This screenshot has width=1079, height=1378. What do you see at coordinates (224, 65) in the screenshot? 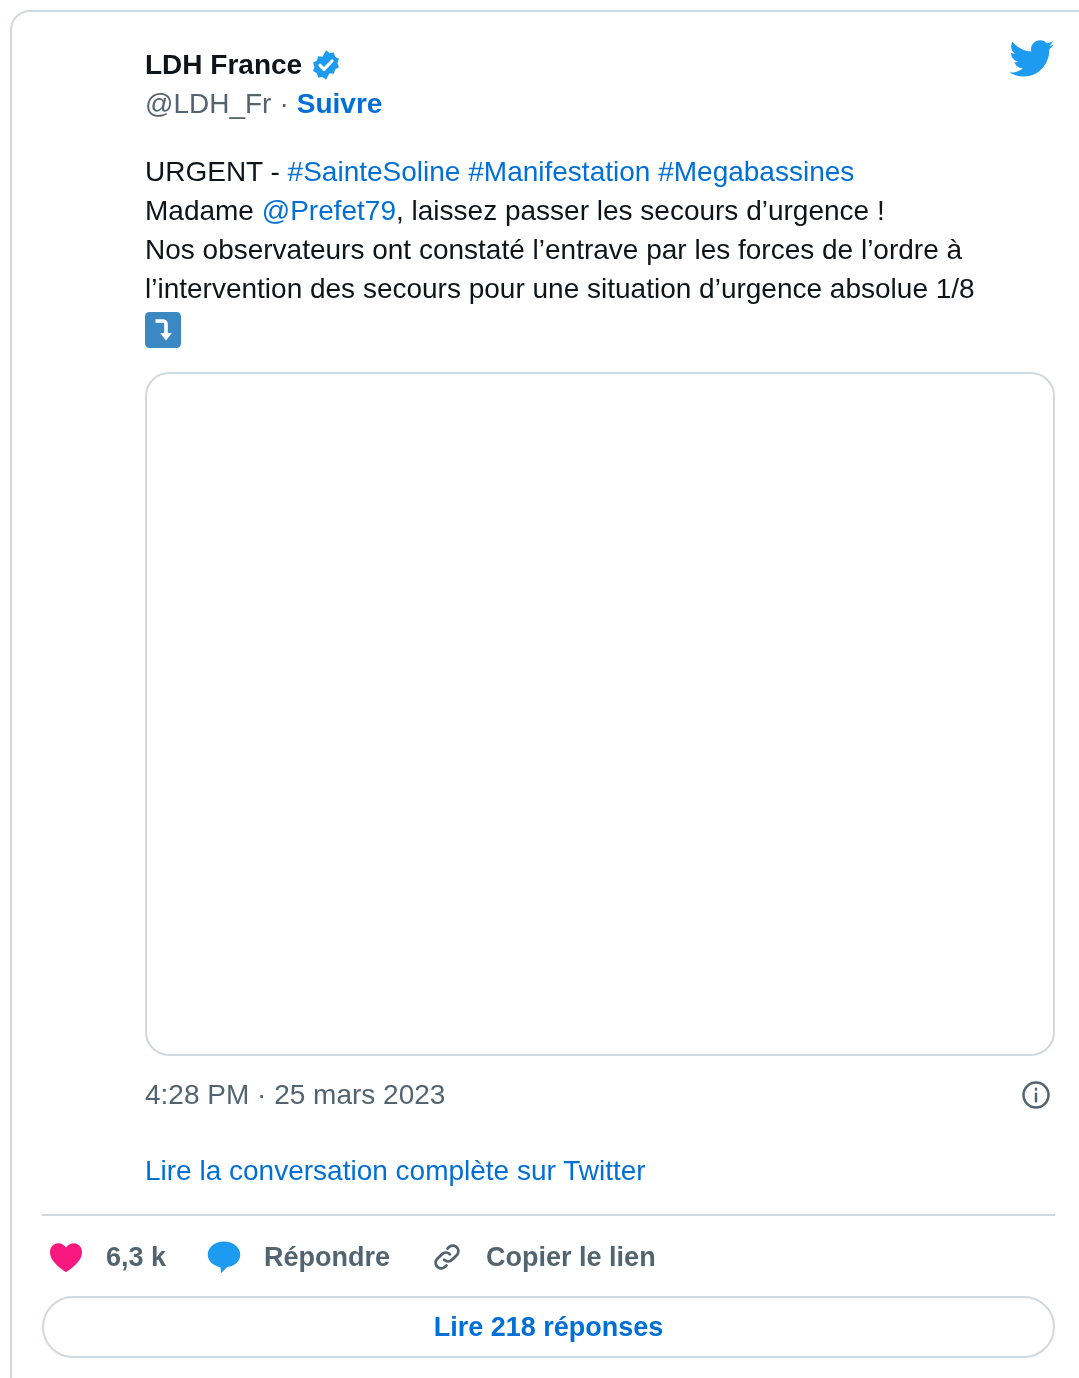
I see `author-name: LDH France` at bounding box center [224, 65].